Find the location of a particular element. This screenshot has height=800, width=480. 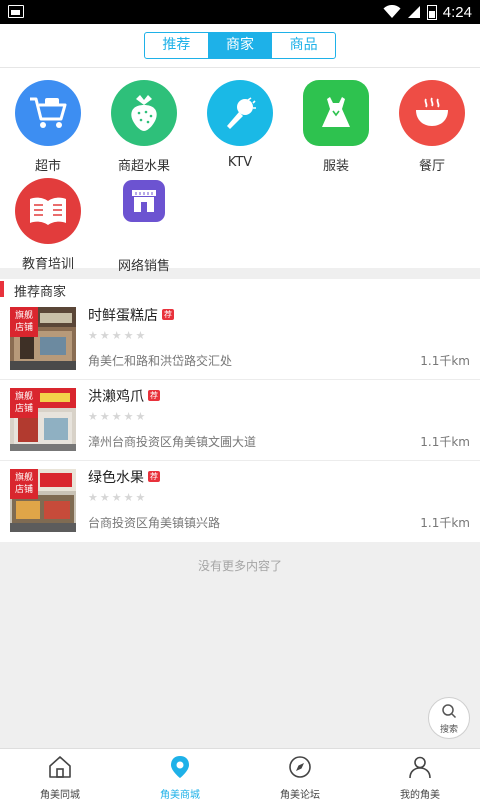

merchant-name-text: 绿色水果 is located at coordinates (116, 478).